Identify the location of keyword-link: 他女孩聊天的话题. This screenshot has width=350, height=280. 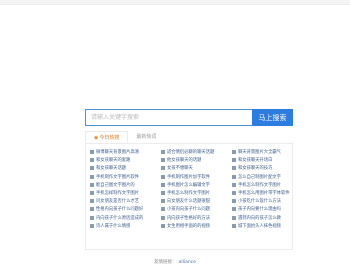
(196, 160).